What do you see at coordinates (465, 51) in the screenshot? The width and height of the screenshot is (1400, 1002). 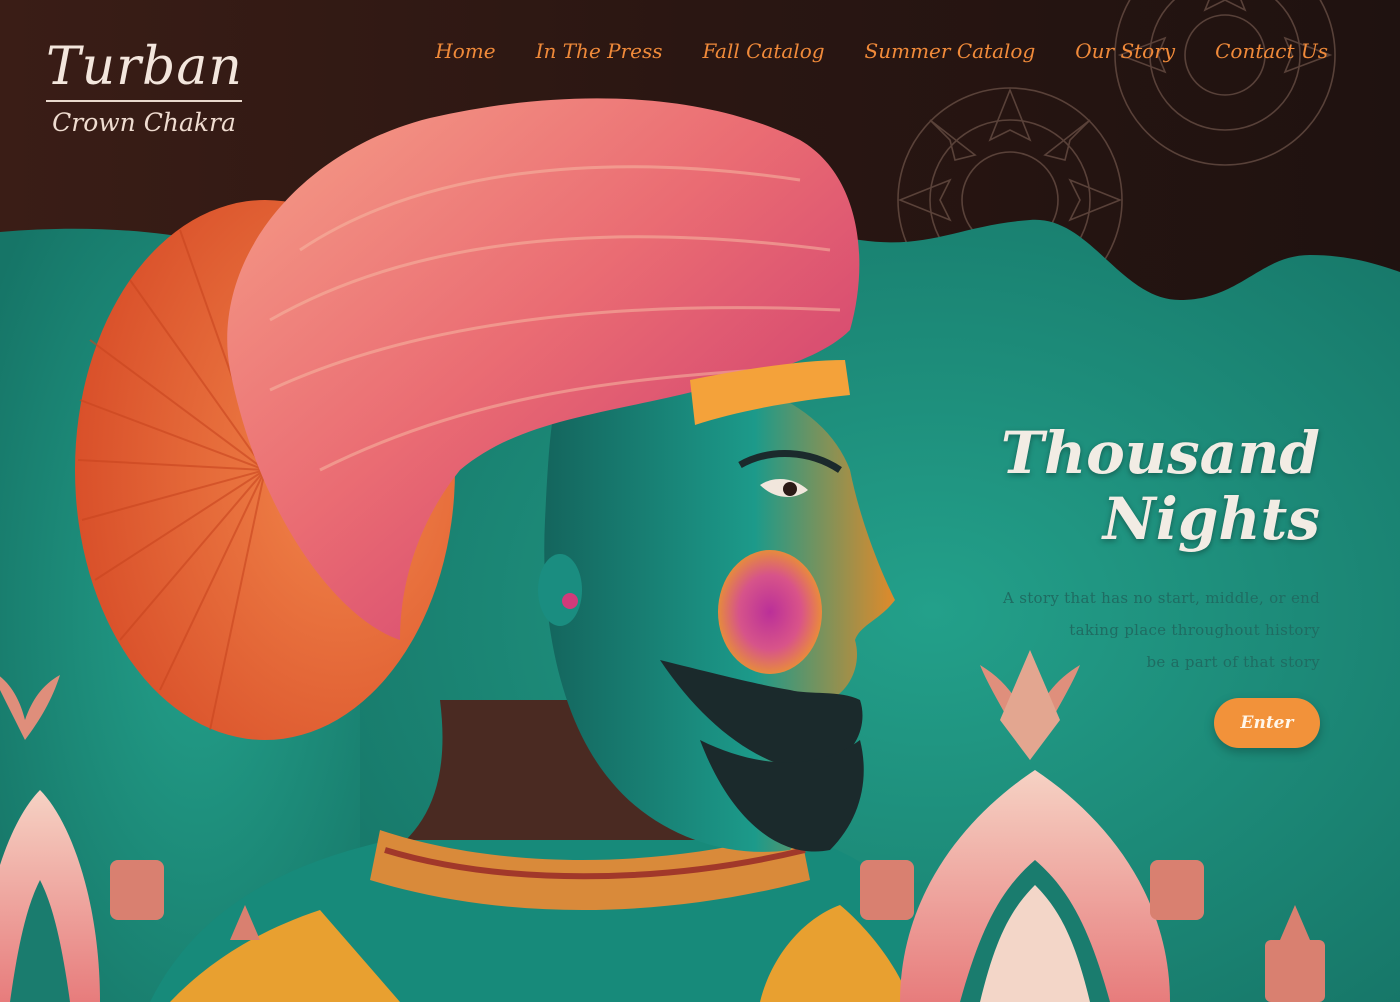 I see `nav-home: Home` at bounding box center [465, 51].